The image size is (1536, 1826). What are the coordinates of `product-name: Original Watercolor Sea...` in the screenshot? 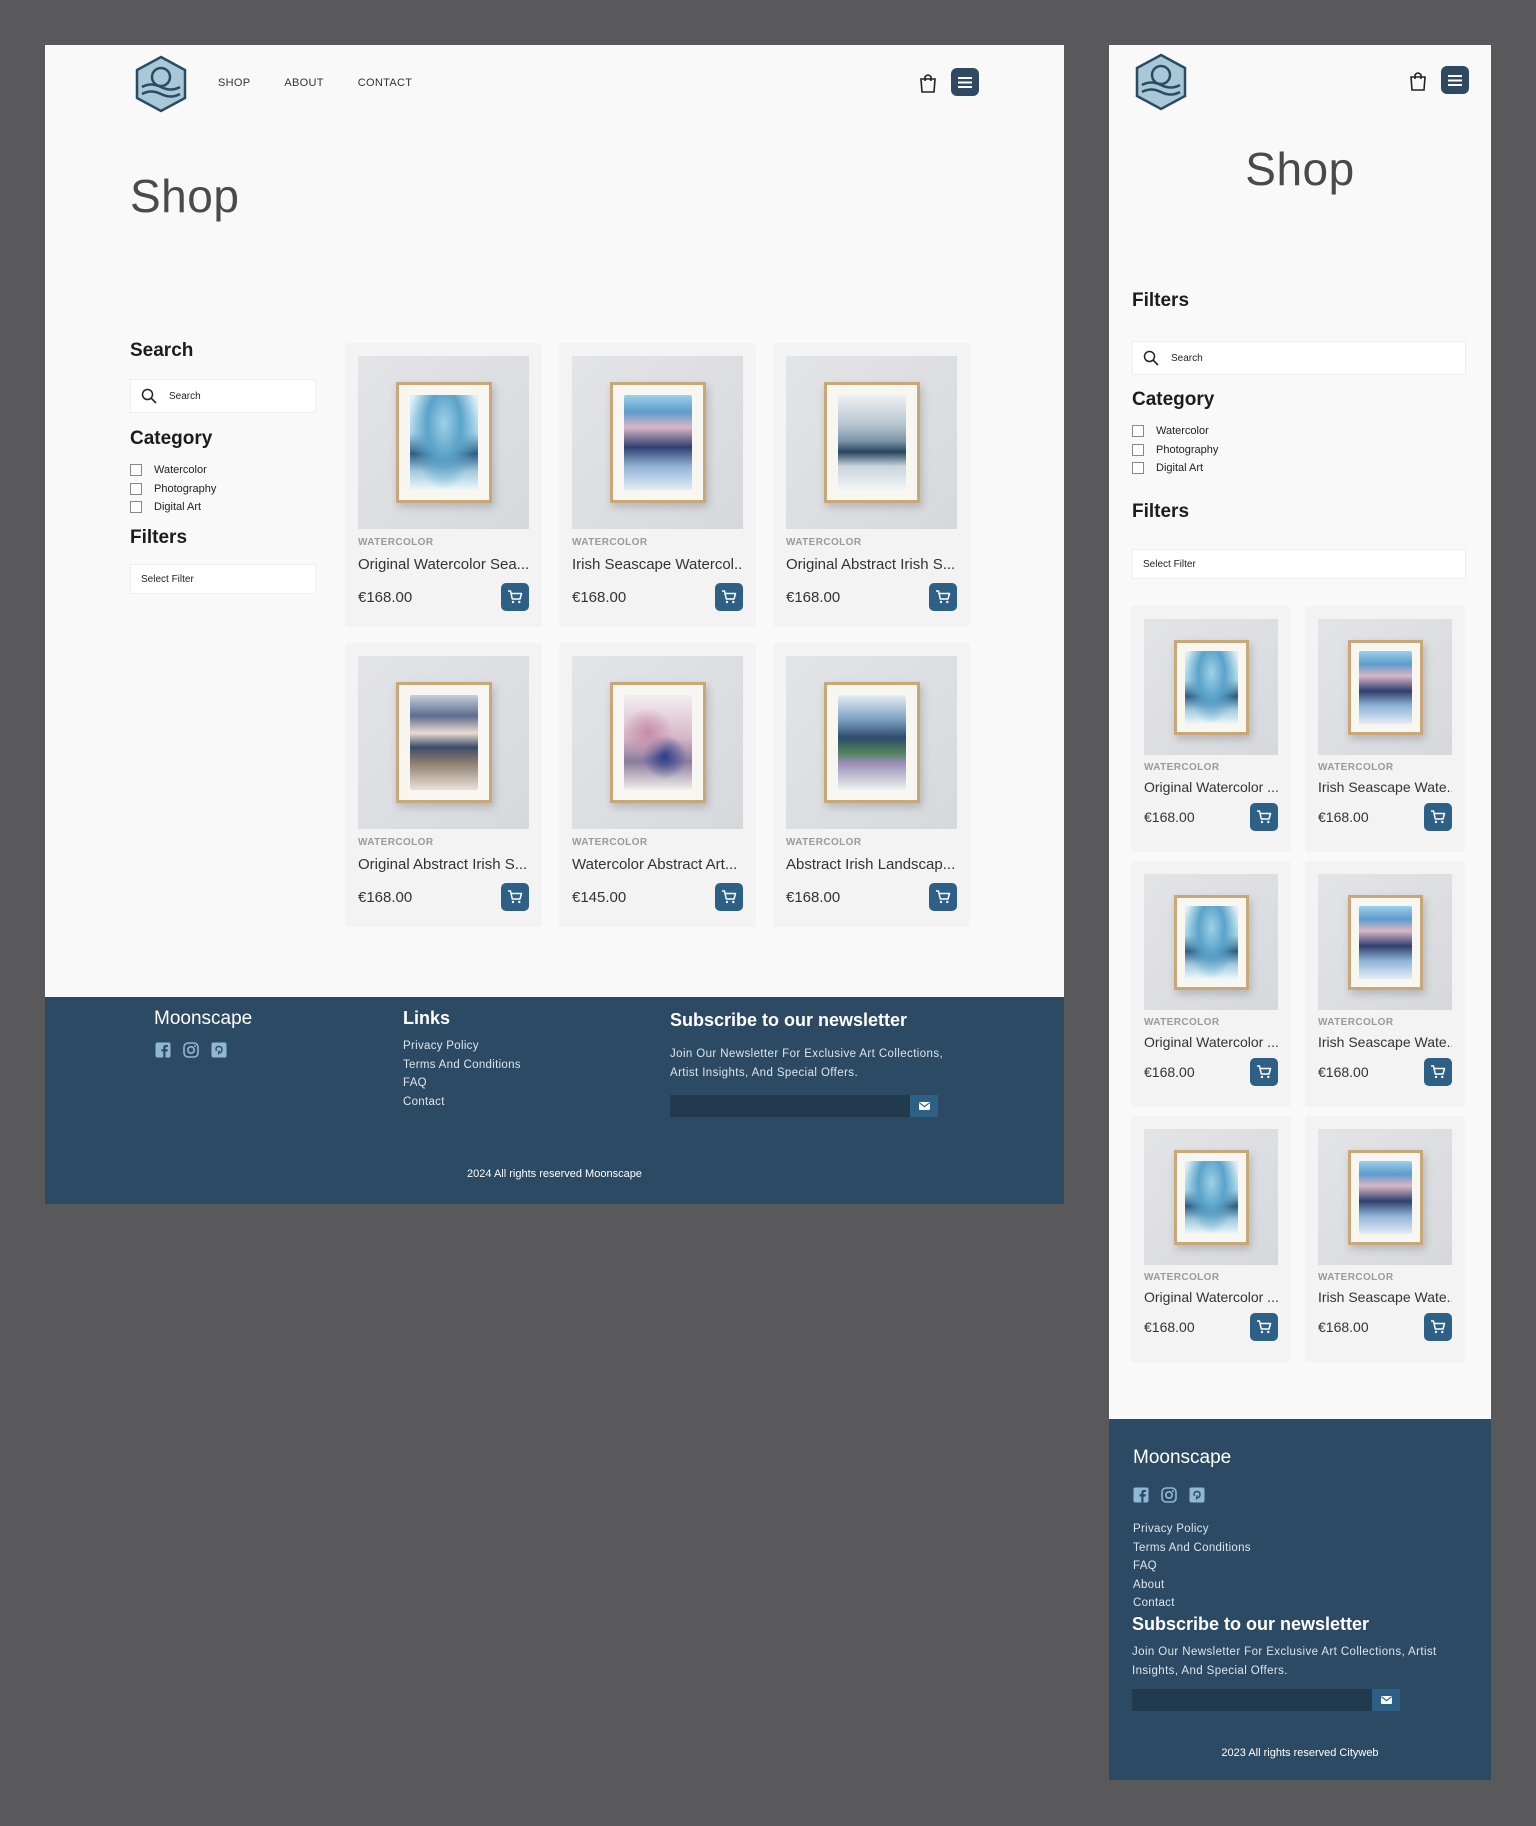 It's located at (443, 564).